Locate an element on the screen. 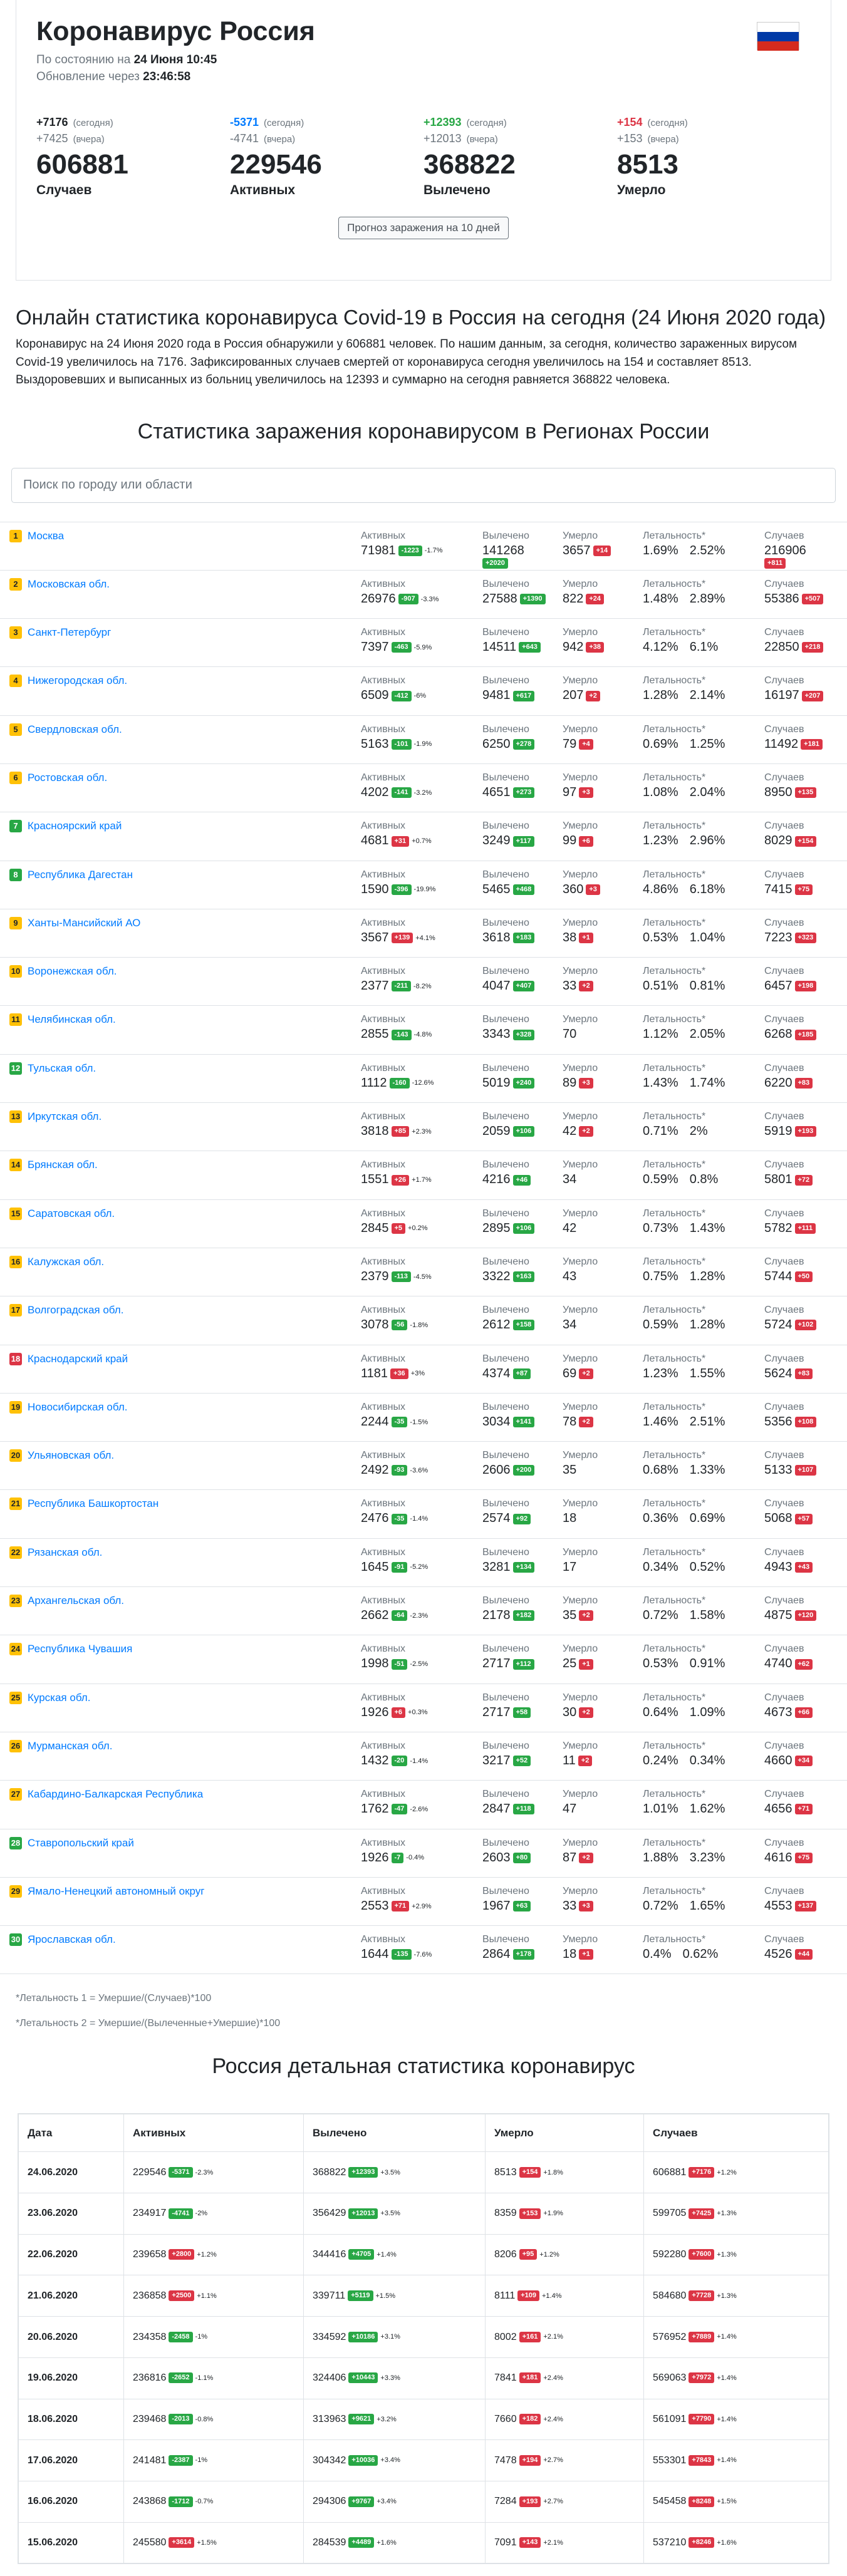  region-rank-badge: 7 is located at coordinates (15, 826).